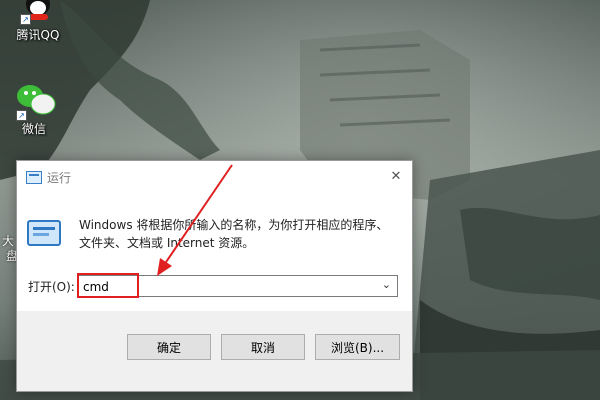 Image resolution: width=600 pixels, height=400 pixels. What do you see at coordinates (214, 177) in the screenshot?
I see `title-bar: 运行 ✕` at bounding box center [214, 177].